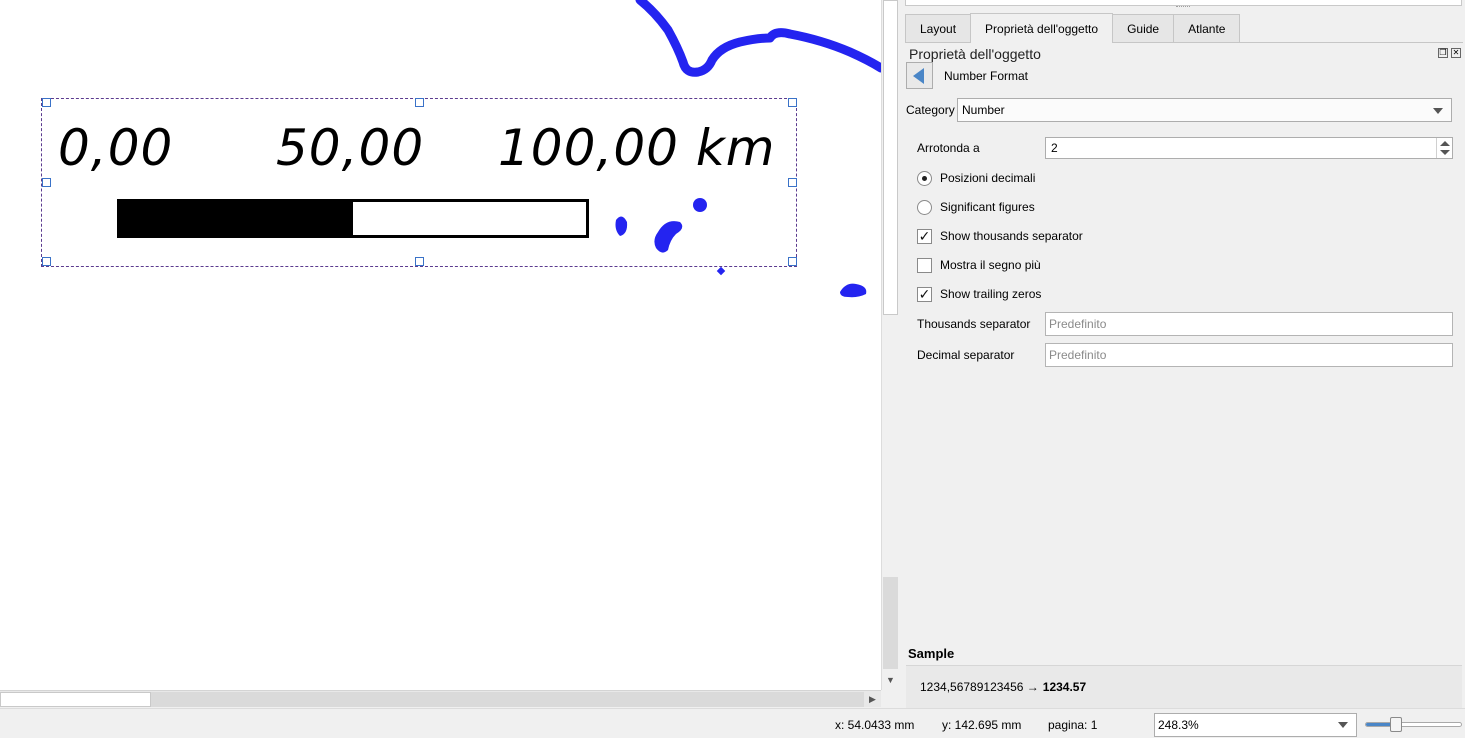 The image size is (1465, 738). What do you see at coordinates (990, 265) in the screenshot?
I see `checkbox-plus-label: Mostra il segno più` at bounding box center [990, 265].